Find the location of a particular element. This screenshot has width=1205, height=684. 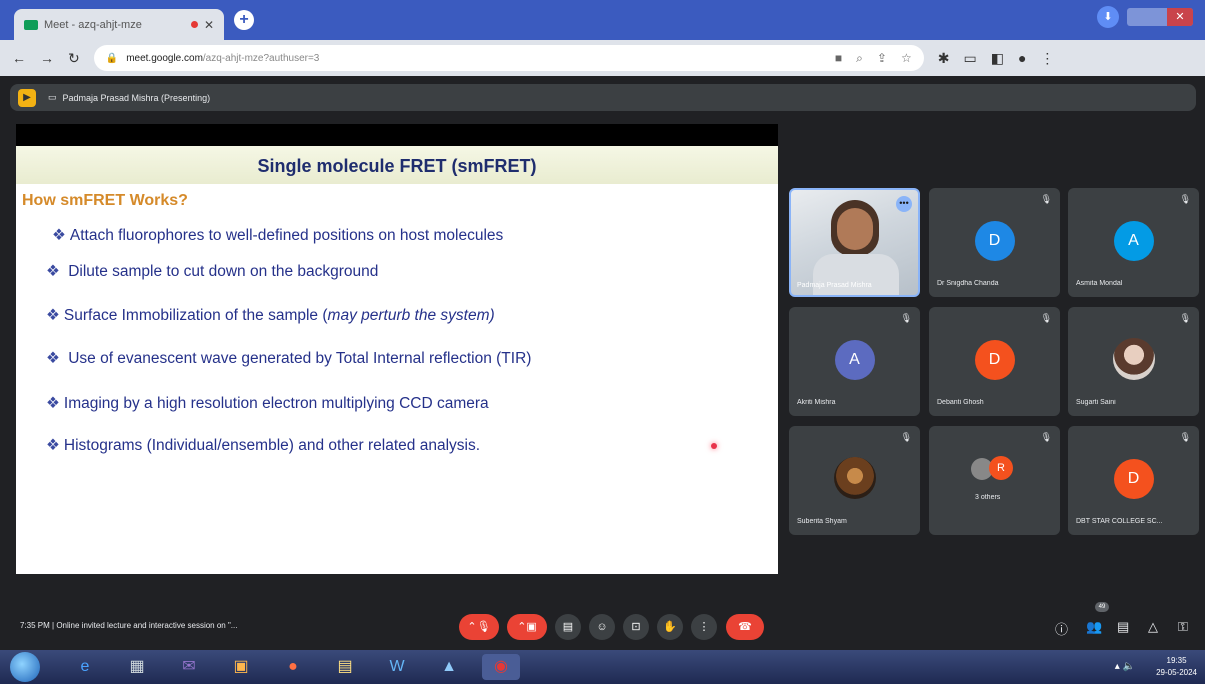

mail-icon: ✉ is located at coordinates (189, 667).